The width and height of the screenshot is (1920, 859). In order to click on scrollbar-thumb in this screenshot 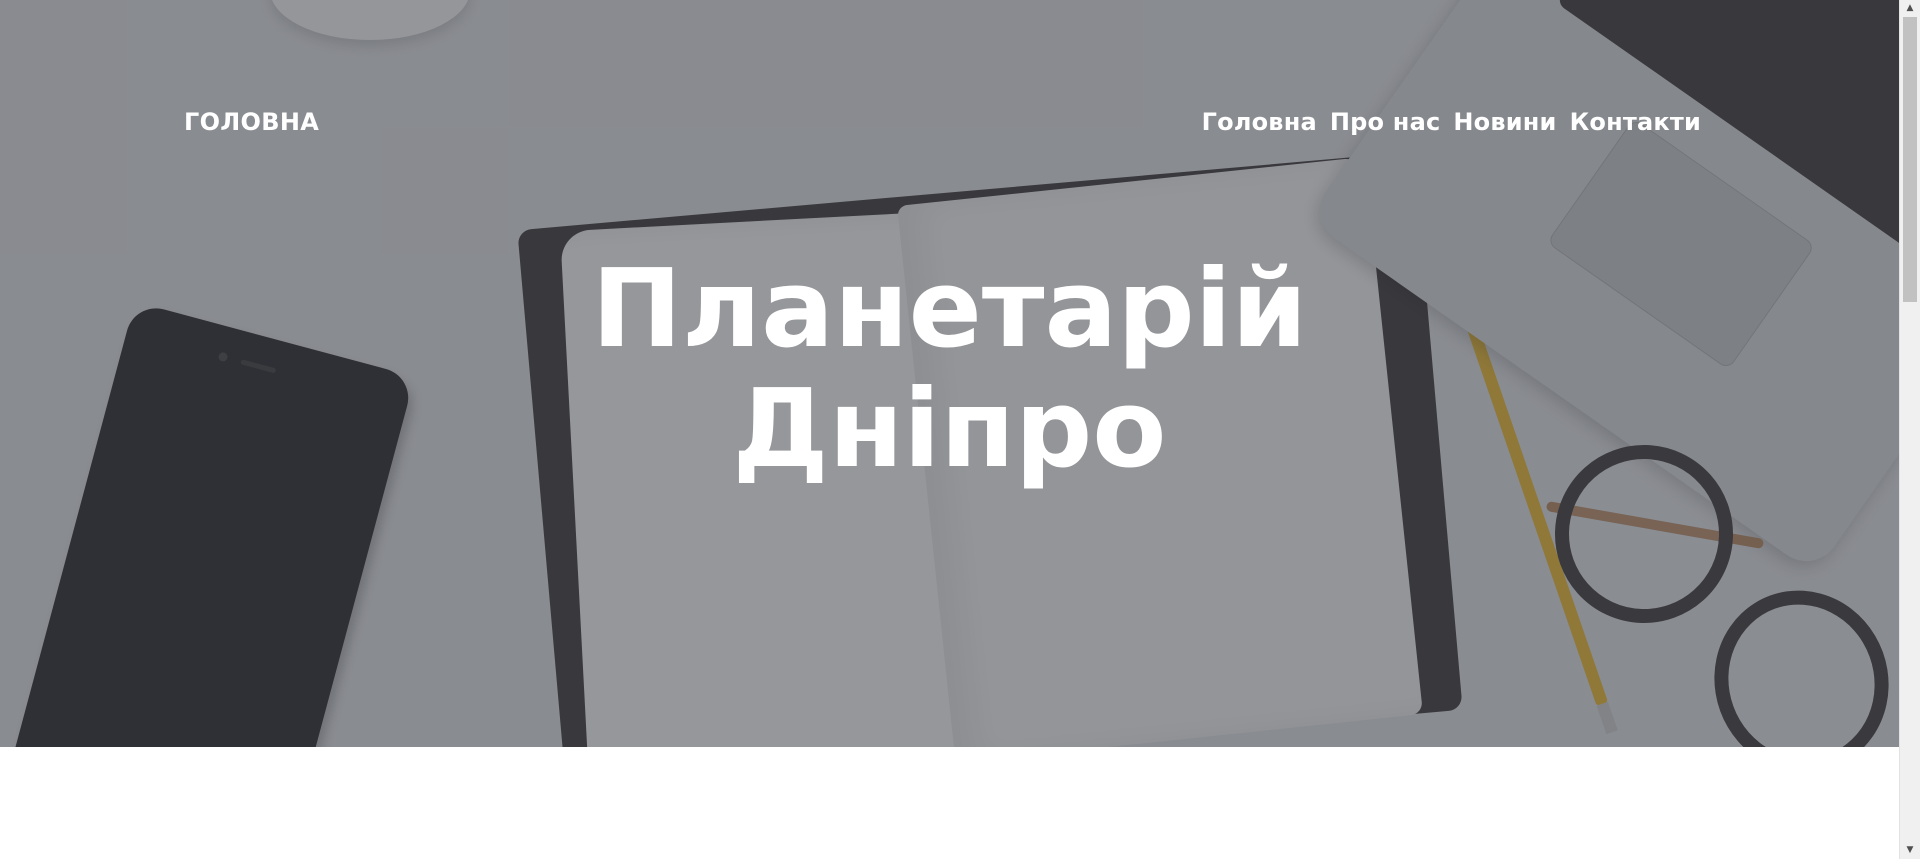, I will do `click(1910, 159)`.